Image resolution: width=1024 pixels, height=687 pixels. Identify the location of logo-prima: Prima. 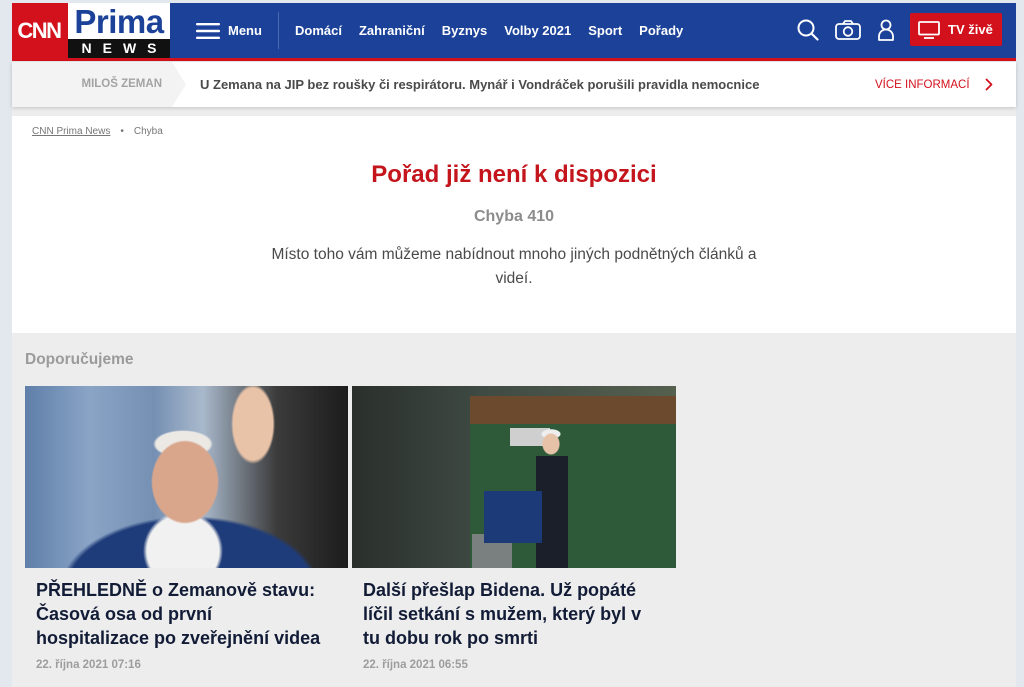
(119, 21).